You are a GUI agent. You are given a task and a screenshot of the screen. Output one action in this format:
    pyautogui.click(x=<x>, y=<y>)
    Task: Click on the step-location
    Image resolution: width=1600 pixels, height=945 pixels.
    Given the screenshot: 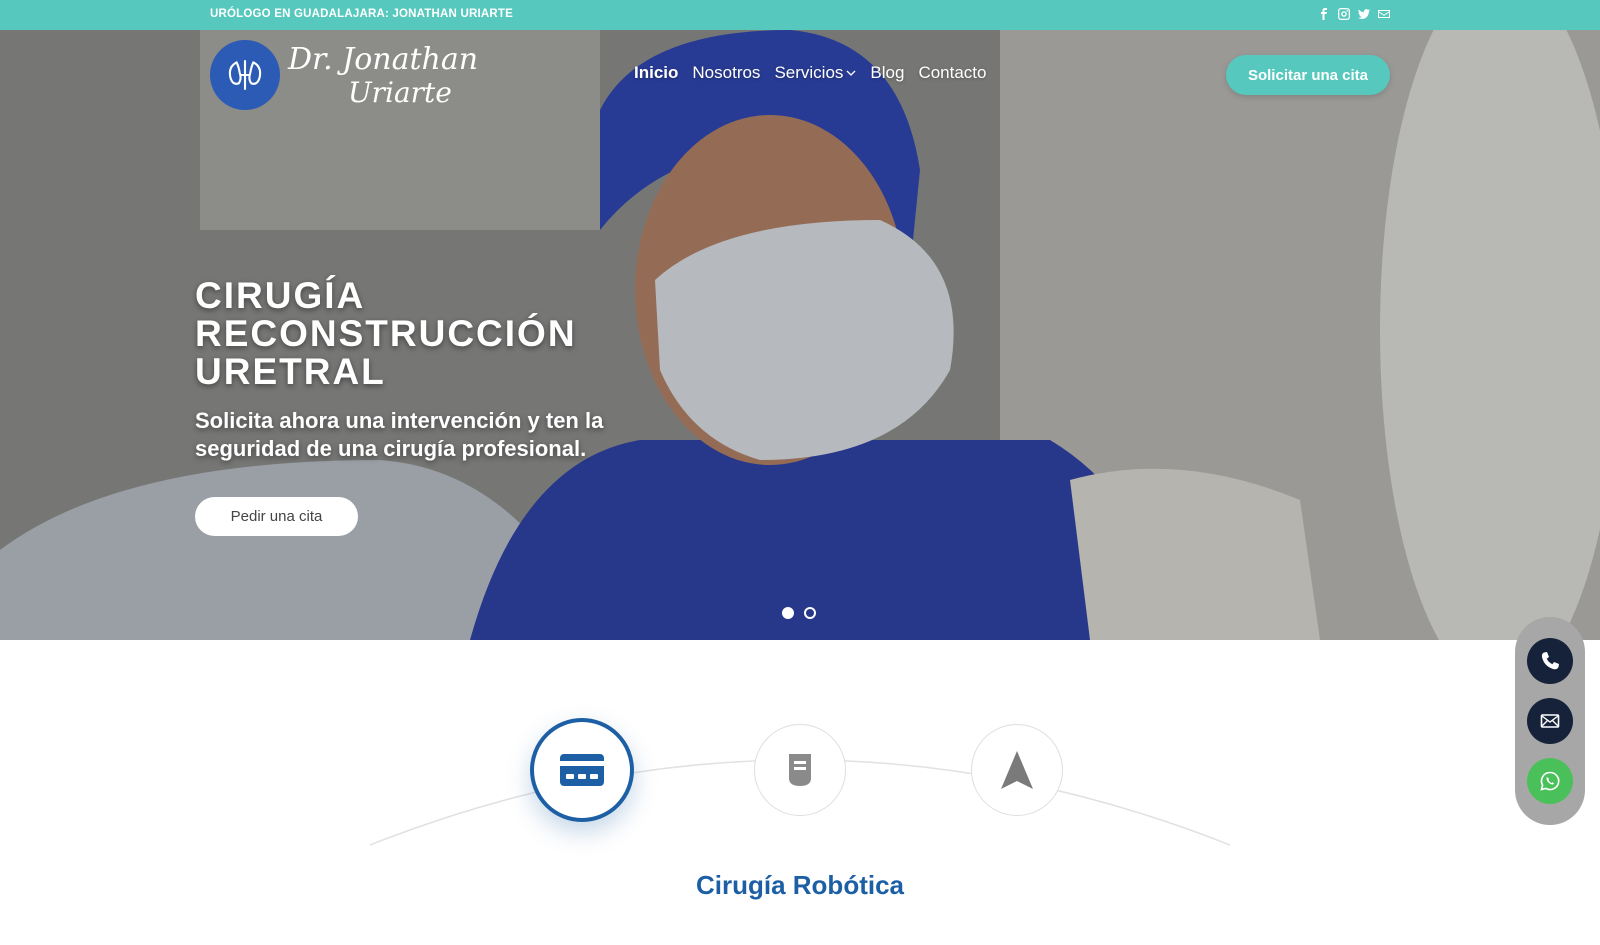 What is the action you would take?
    pyautogui.click(x=1017, y=770)
    